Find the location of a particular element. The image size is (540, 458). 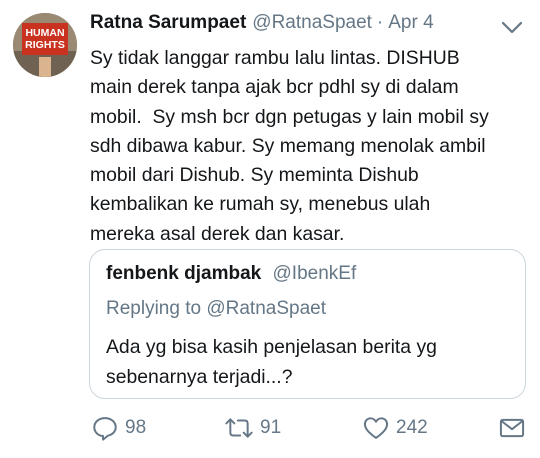

tweet-actions: 98 91 242 is located at coordinates (270, 428).